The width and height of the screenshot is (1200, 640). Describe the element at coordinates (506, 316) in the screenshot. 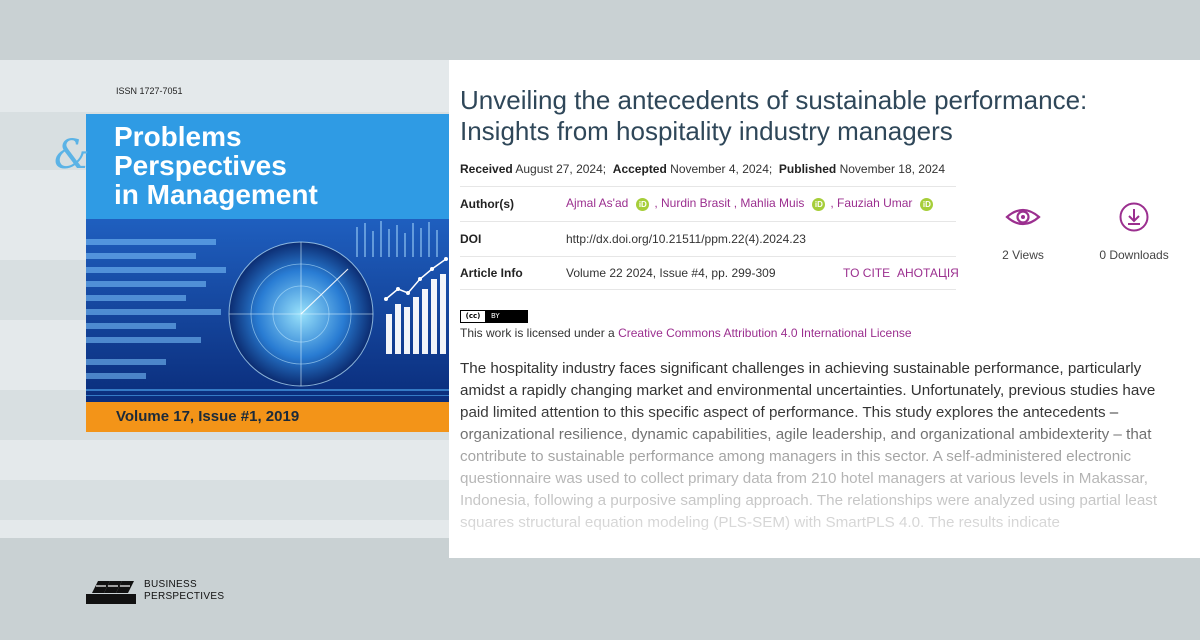

I see `cc-badge-right: BY` at that location.